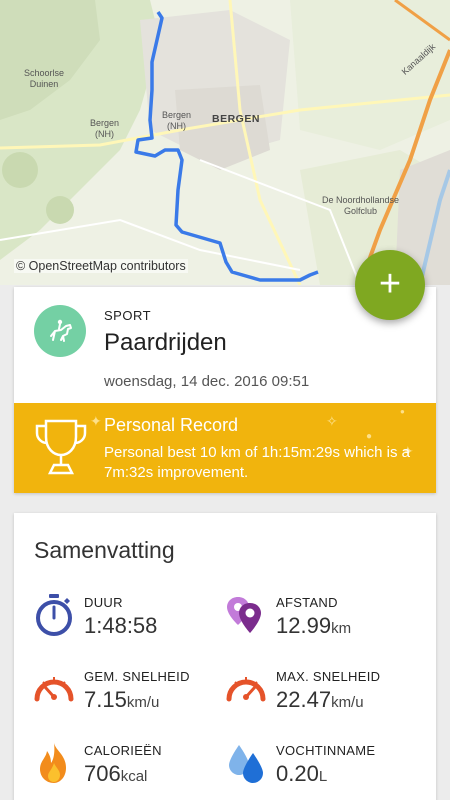  I want to click on stat-label: VOCHTINNAME, so click(326, 750).